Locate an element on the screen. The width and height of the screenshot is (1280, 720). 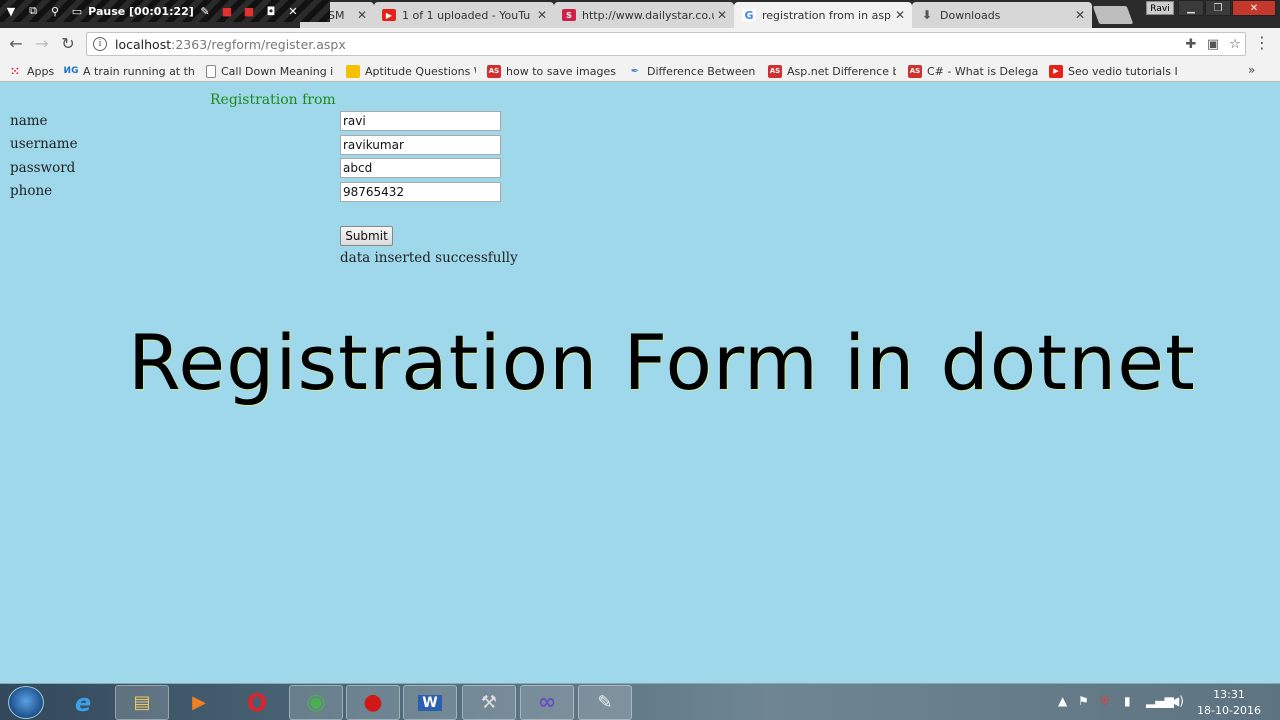
menu-icon: ⋮ is located at coordinates (1262, 44).